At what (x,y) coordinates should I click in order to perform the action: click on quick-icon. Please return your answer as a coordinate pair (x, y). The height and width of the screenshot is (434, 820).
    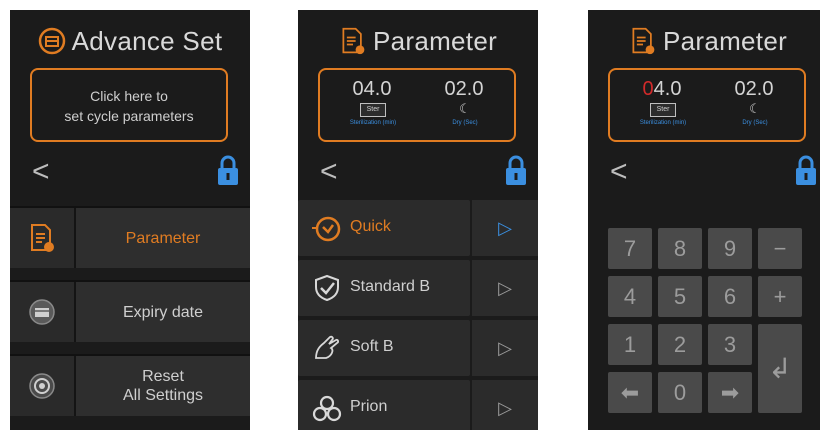
    Looking at the image, I should click on (326, 229).